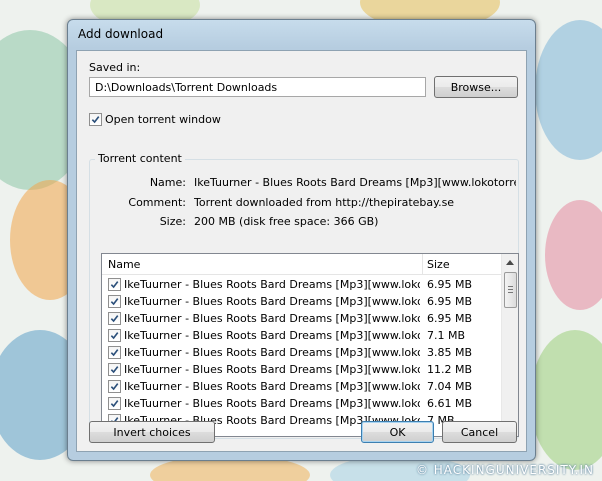 Image resolution: width=602 pixels, height=481 pixels. Describe the element at coordinates (479, 432) in the screenshot. I see `cancel-button: Cancel` at that location.